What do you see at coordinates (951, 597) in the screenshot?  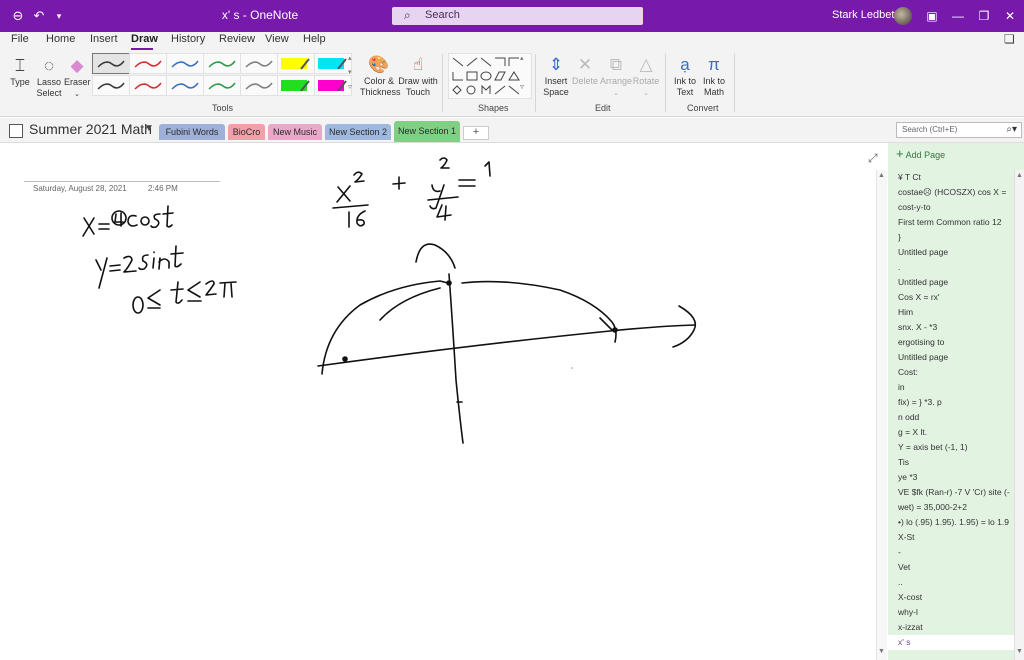 I see `page-list-item: X-cost` at bounding box center [951, 597].